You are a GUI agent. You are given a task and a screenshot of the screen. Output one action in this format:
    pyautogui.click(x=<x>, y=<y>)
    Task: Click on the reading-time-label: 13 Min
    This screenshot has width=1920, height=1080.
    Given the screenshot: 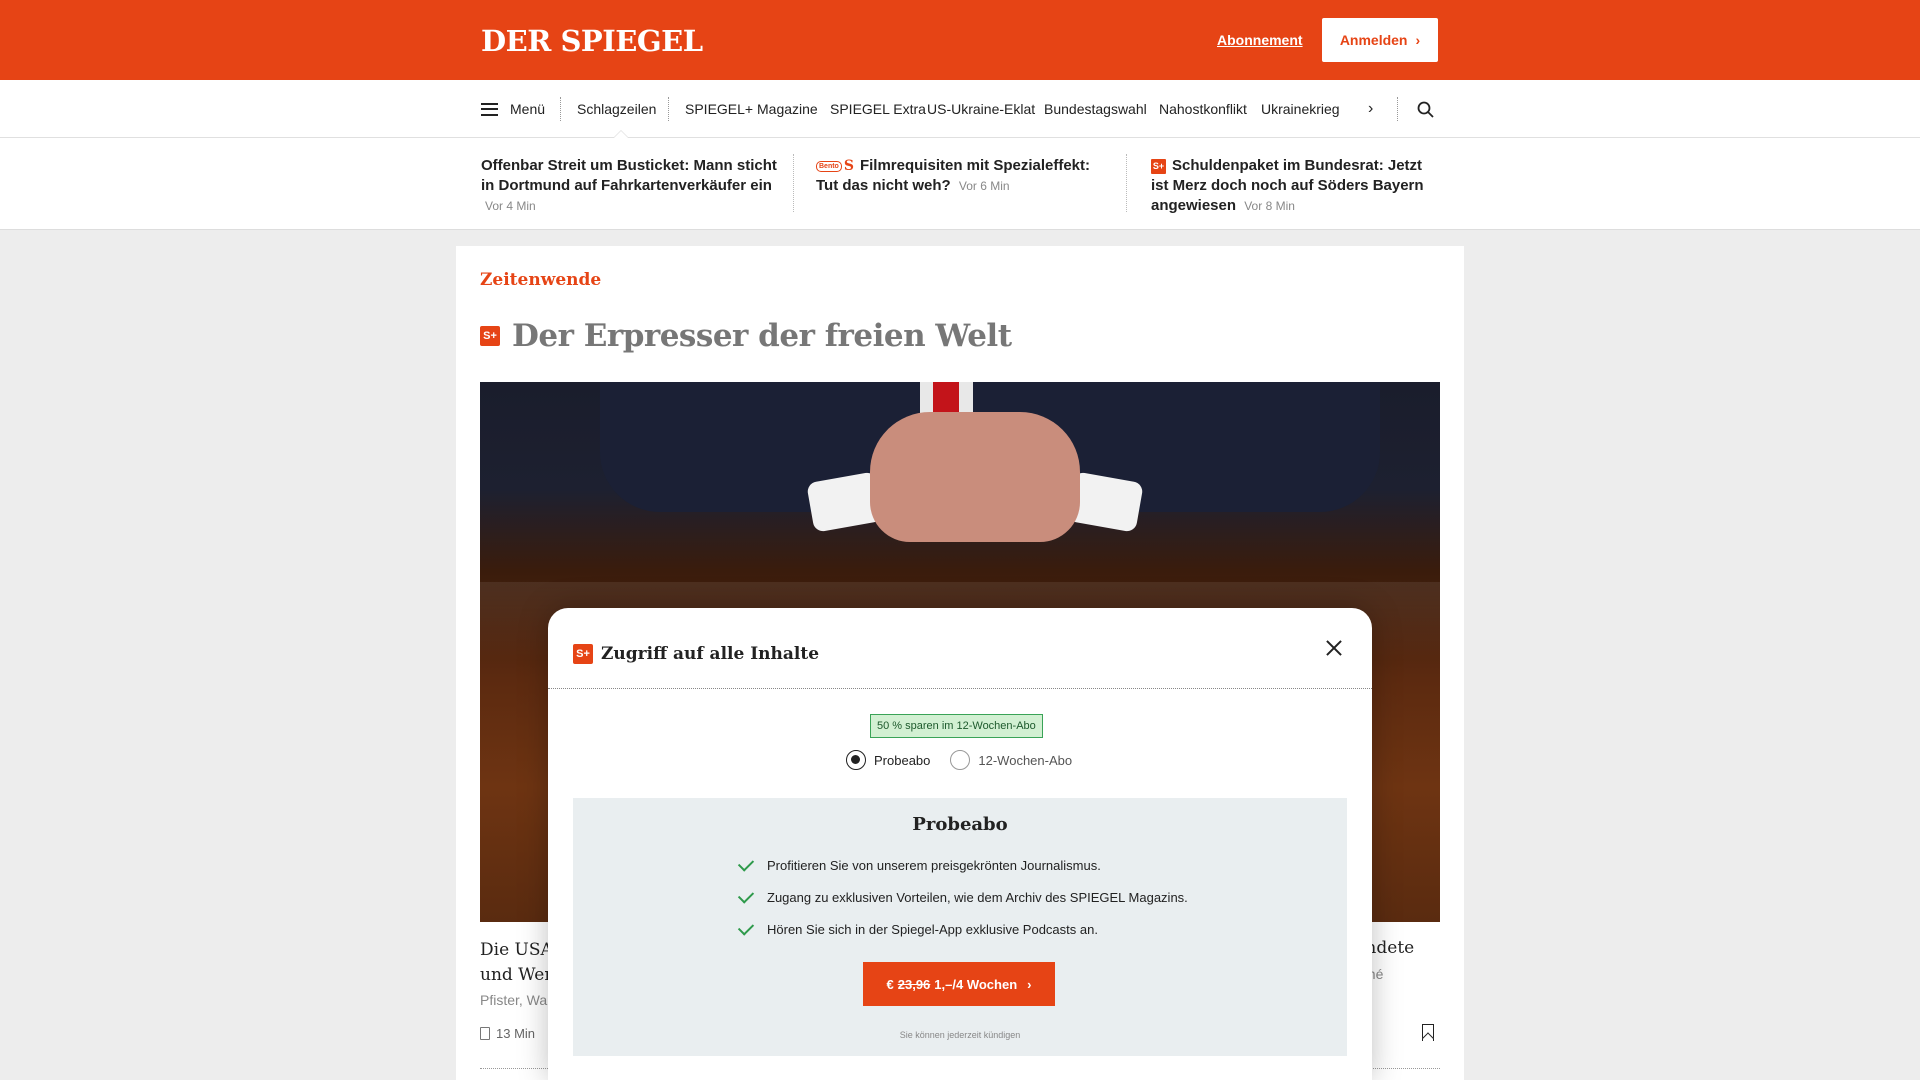 What is the action you would take?
    pyautogui.click(x=516, y=1033)
    